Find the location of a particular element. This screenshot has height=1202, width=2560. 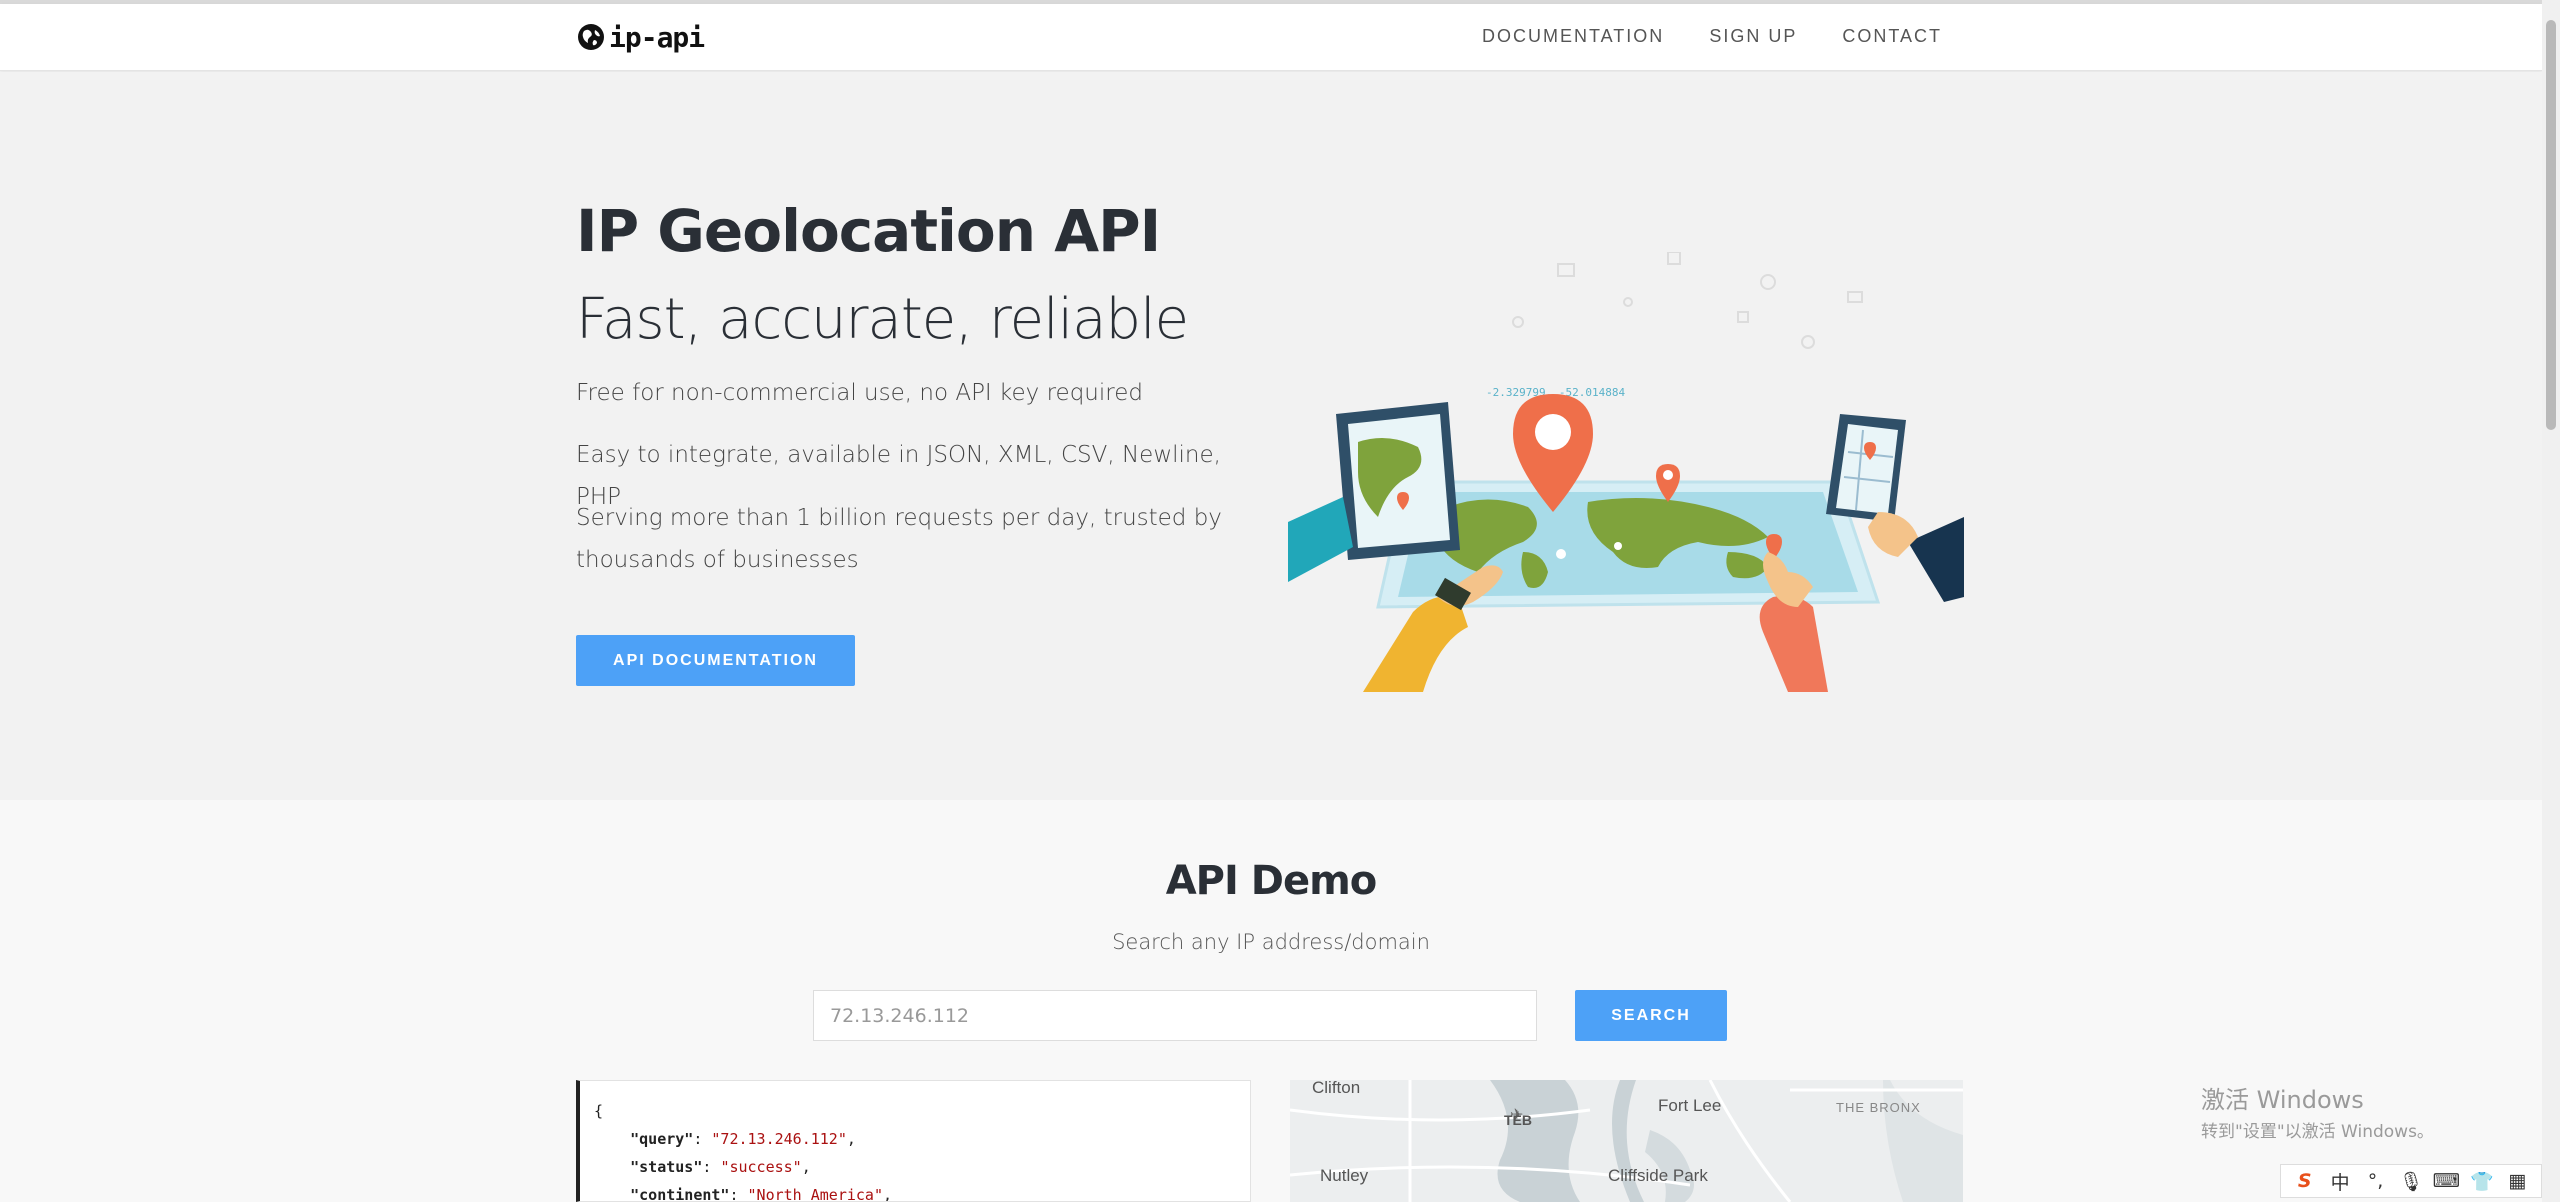

brand-logo: ip-api is located at coordinates (640, 37).